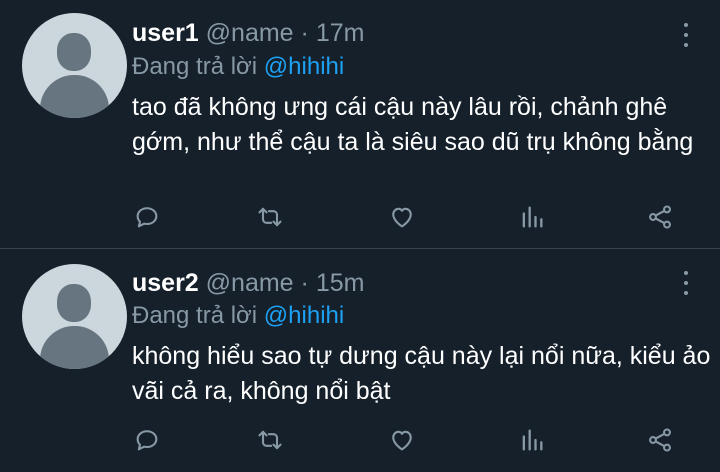  I want to click on timestamp: 15m, so click(340, 283).